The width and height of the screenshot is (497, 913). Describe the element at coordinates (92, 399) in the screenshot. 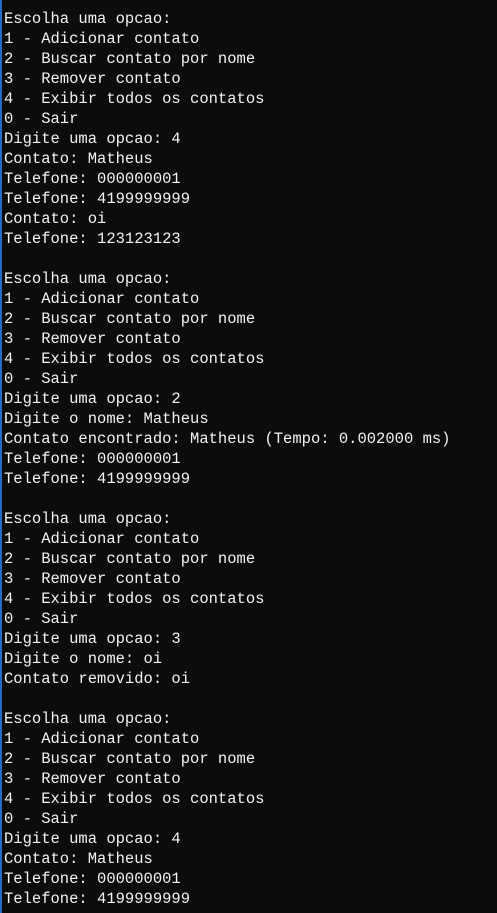

I see `console-line: Digite uma opcao: 2` at that location.